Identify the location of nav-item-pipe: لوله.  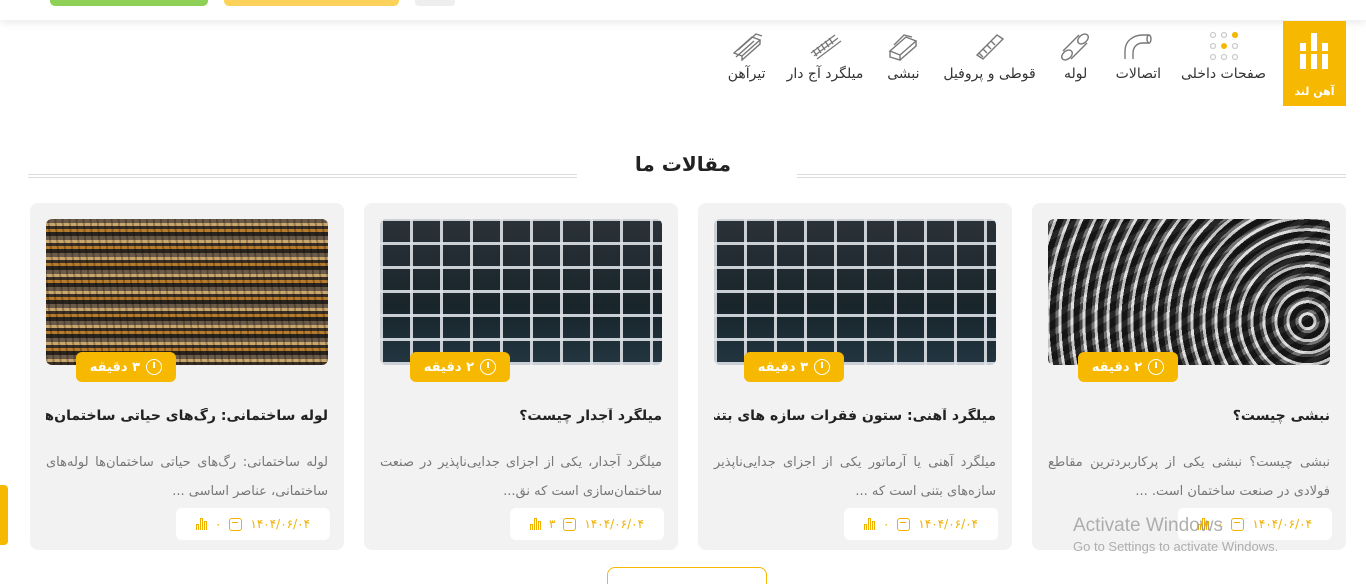
(1076, 55).